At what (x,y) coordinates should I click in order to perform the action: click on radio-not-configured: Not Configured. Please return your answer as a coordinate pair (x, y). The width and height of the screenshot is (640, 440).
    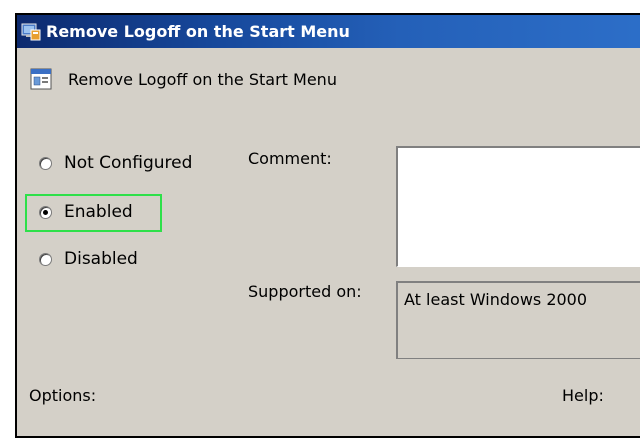
    Looking at the image, I should click on (115, 163).